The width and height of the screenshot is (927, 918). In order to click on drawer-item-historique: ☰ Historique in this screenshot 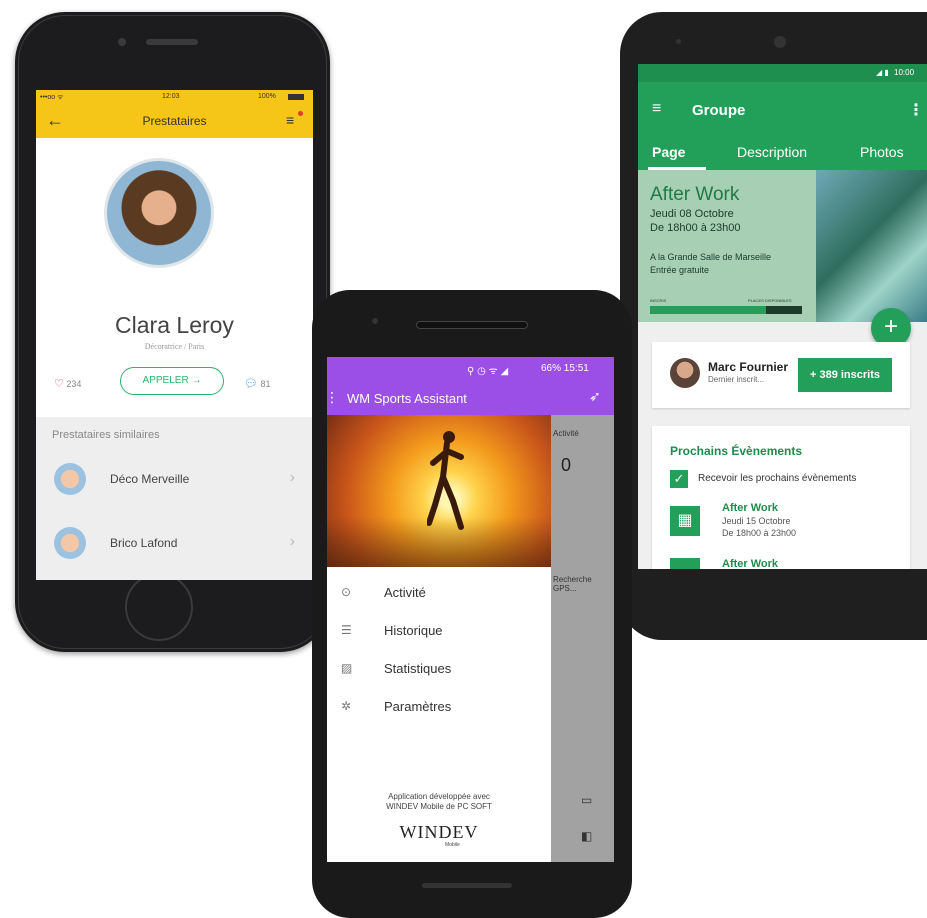, I will do `click(439, 632)`.